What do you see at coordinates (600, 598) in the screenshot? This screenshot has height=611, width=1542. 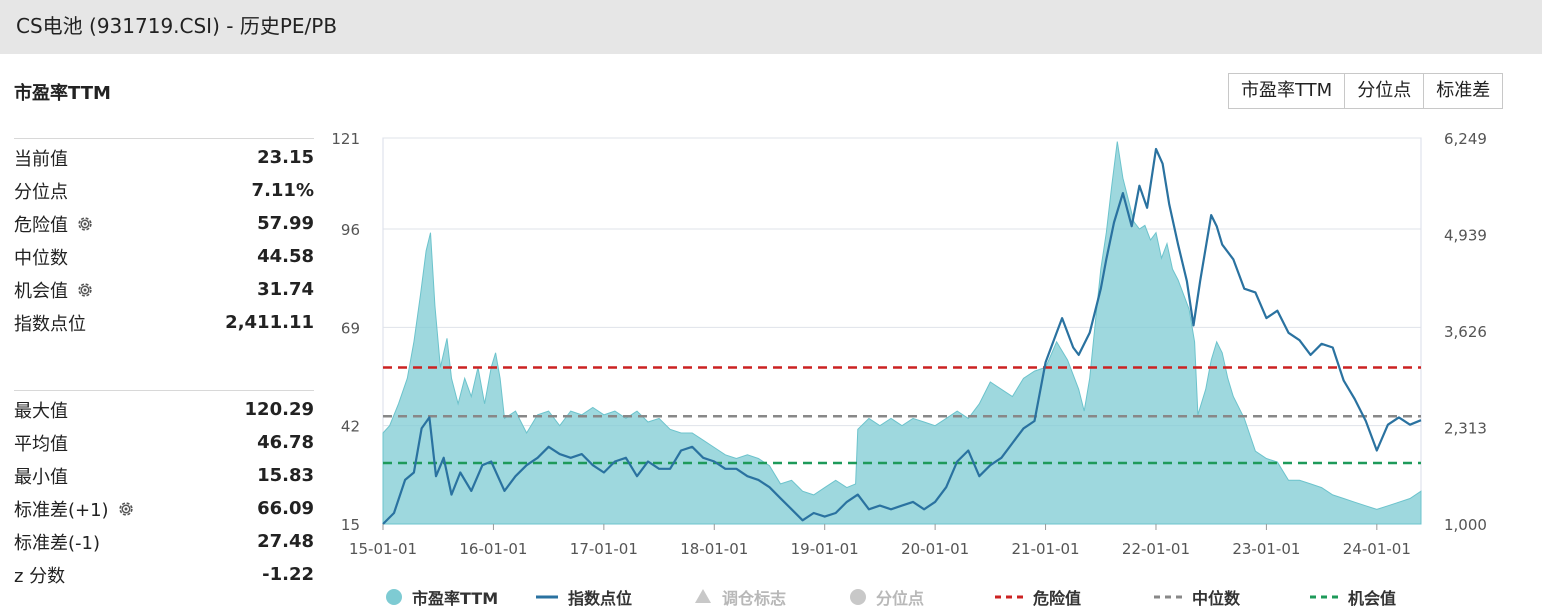 I see `legend-label: 指数点位` at bounding box center [600, 598].